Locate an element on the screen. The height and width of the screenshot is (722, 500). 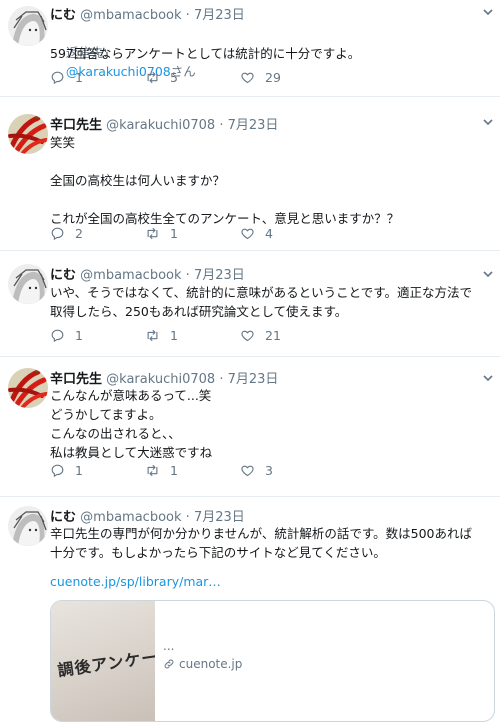
tweet-actions: 1 1 3 is located at coordinates (192, 470).